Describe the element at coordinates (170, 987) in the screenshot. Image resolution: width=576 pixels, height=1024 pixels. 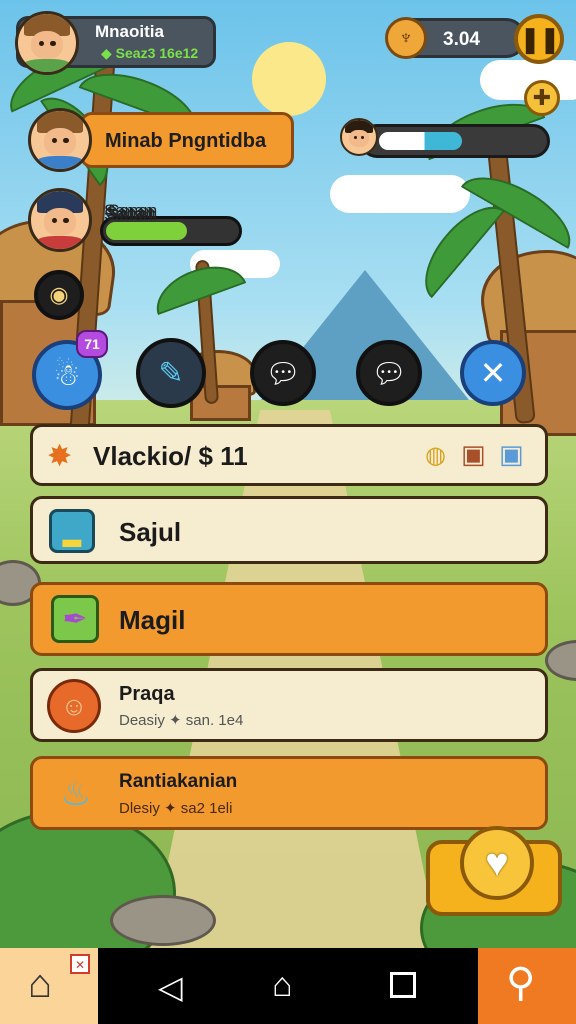
I see `back-icon: ◁` at that location.